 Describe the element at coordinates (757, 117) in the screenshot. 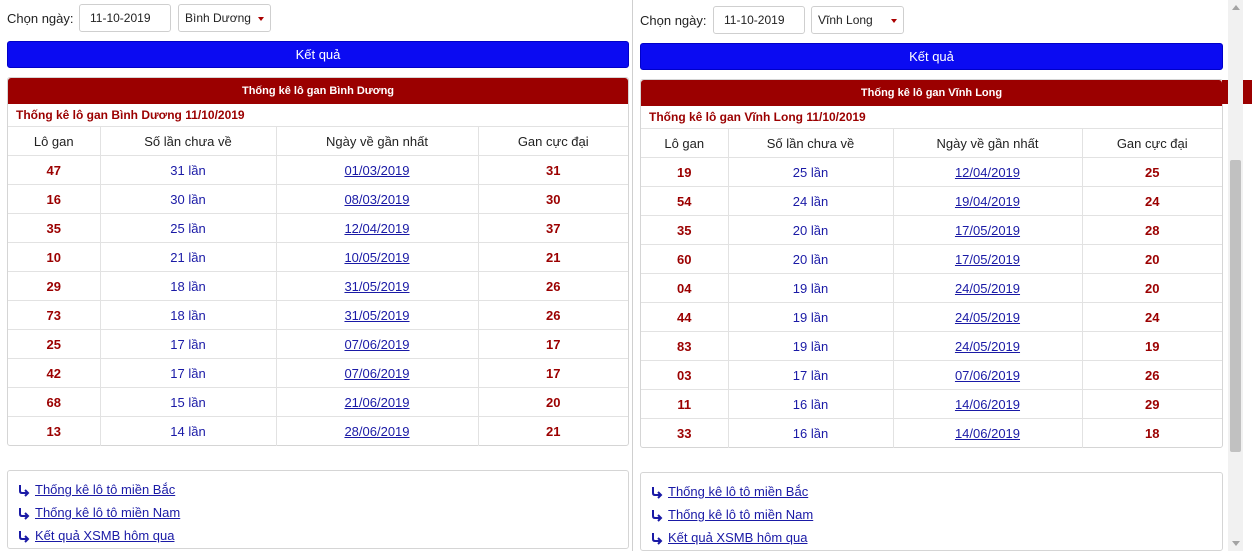

I see `stat-subheader: Thống kê lô gan Vĩnh Long 11/10/2019` at that location.